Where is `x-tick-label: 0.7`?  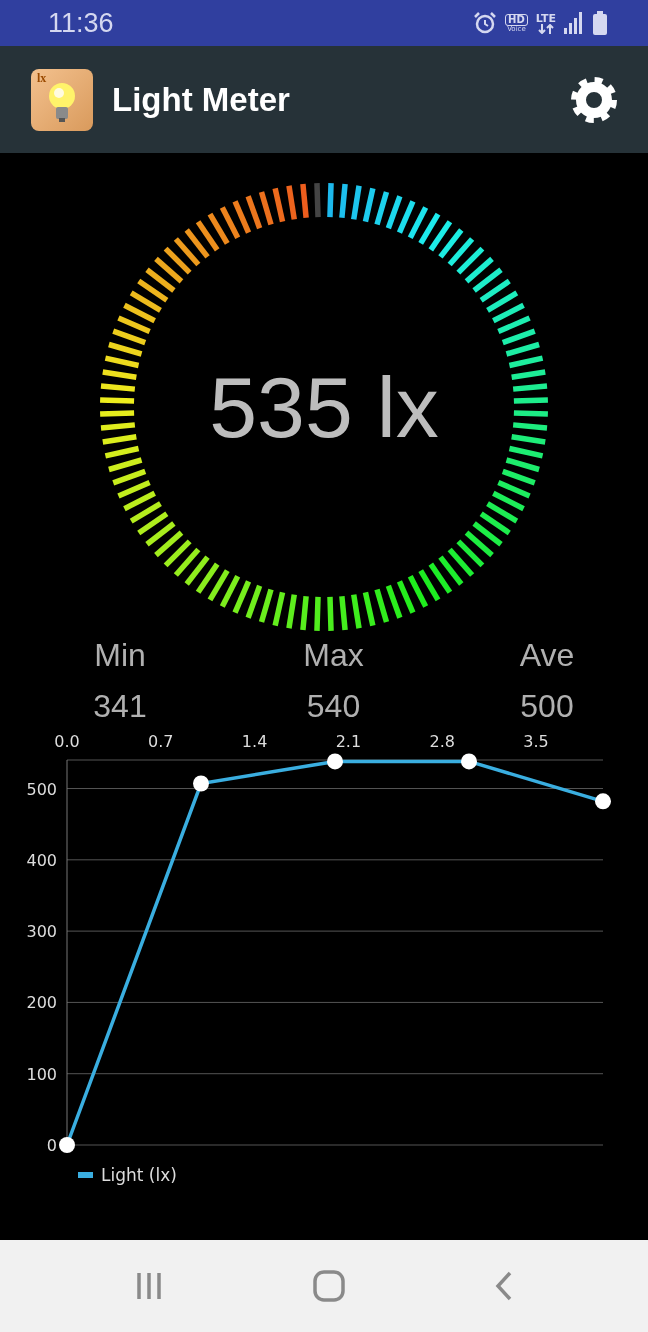
x-tick-label: 0.7 is located at coordinates (161, 741).